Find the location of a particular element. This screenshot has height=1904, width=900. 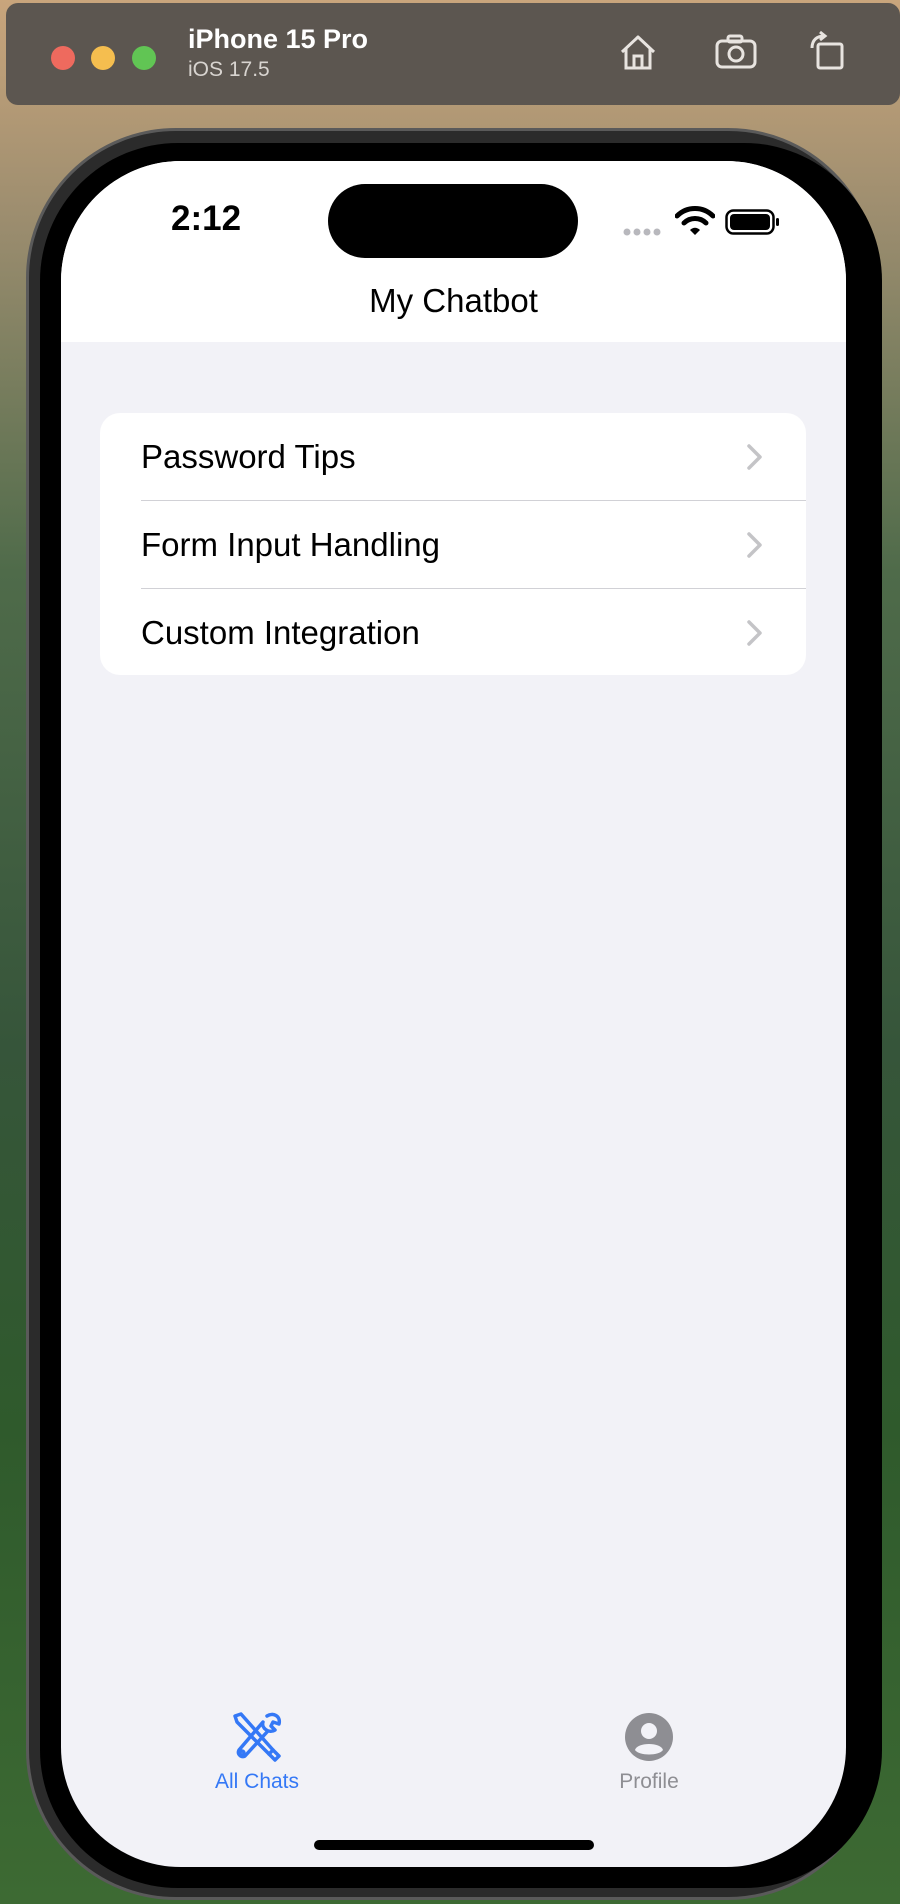

chat-list-item-label: Password Tips is located at coordinates (248, 456).